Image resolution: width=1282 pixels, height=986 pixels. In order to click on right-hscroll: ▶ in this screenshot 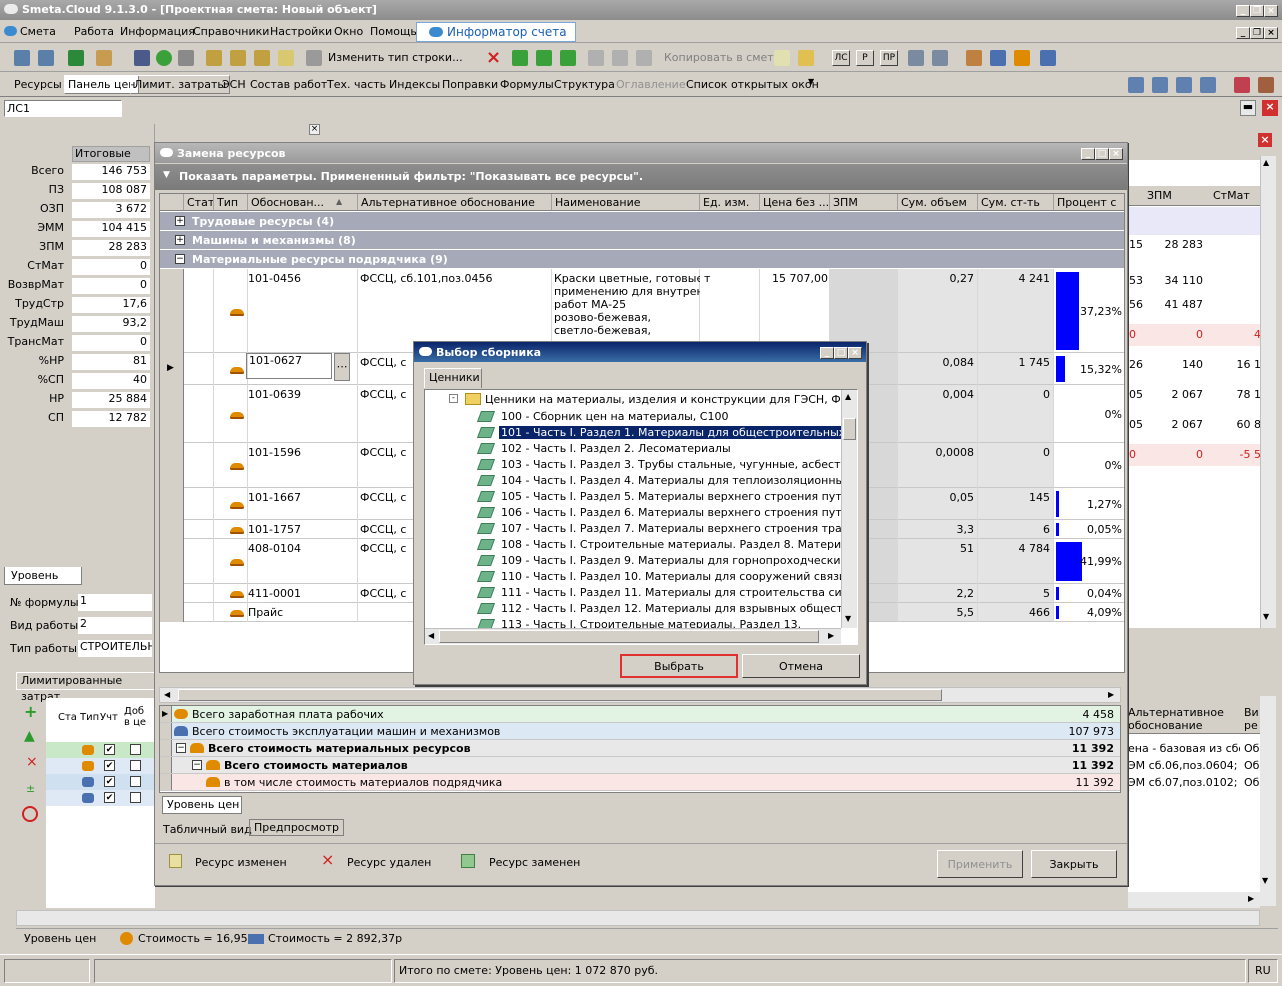, I will do `click(1194, 900)`.